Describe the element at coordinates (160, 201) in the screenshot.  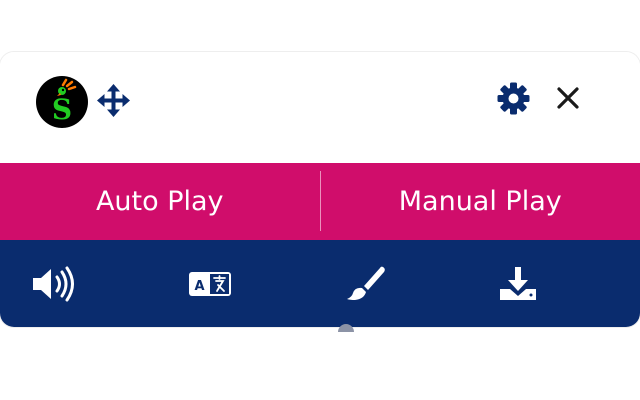
I see `auto-play-button: Auto Play` at that location.